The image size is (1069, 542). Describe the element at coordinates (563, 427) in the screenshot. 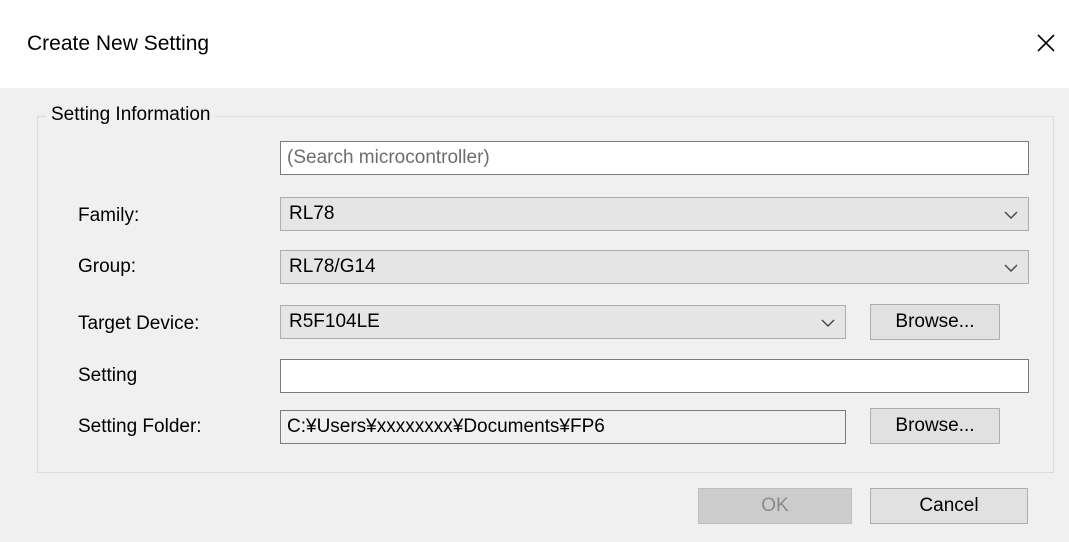

I see `setting-folder-input` at that location.